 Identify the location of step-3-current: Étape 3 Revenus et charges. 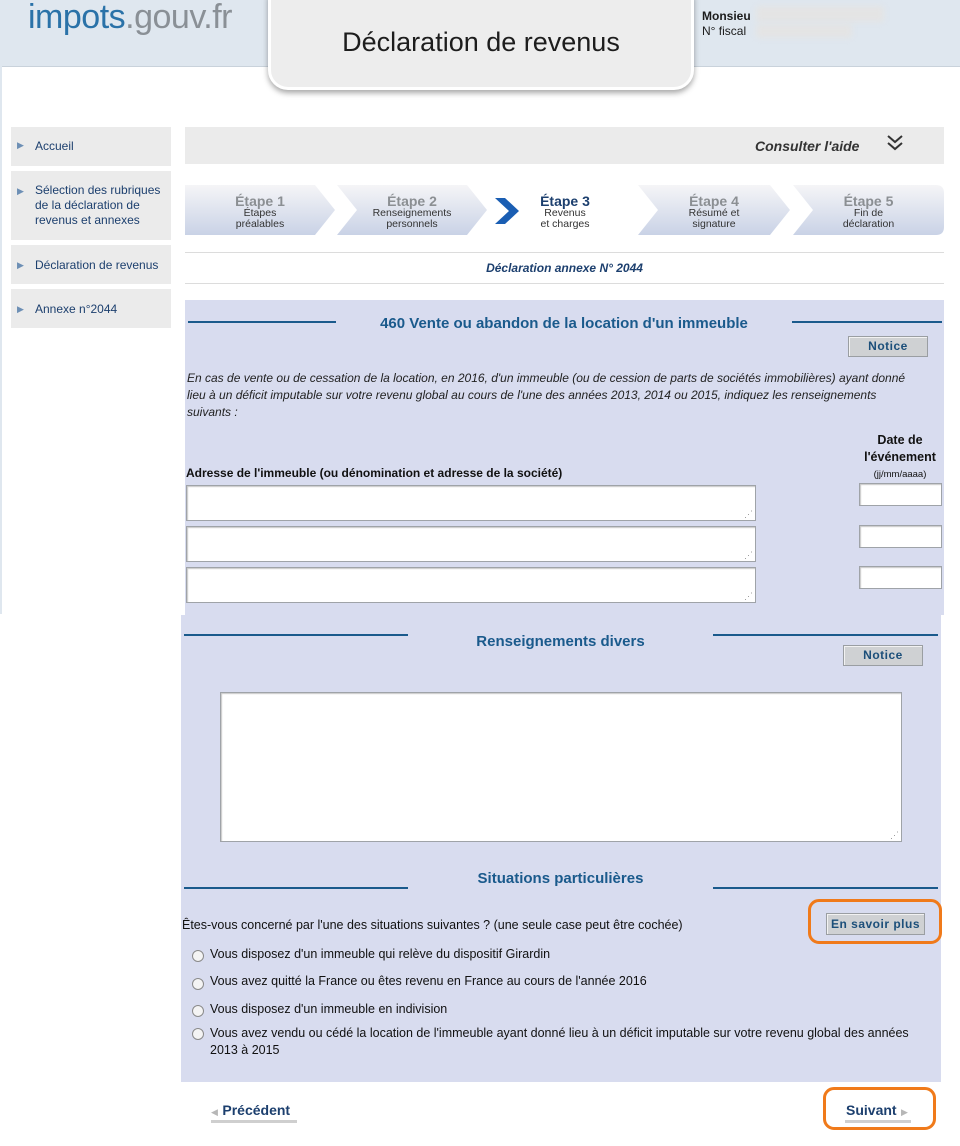
(565, 210).